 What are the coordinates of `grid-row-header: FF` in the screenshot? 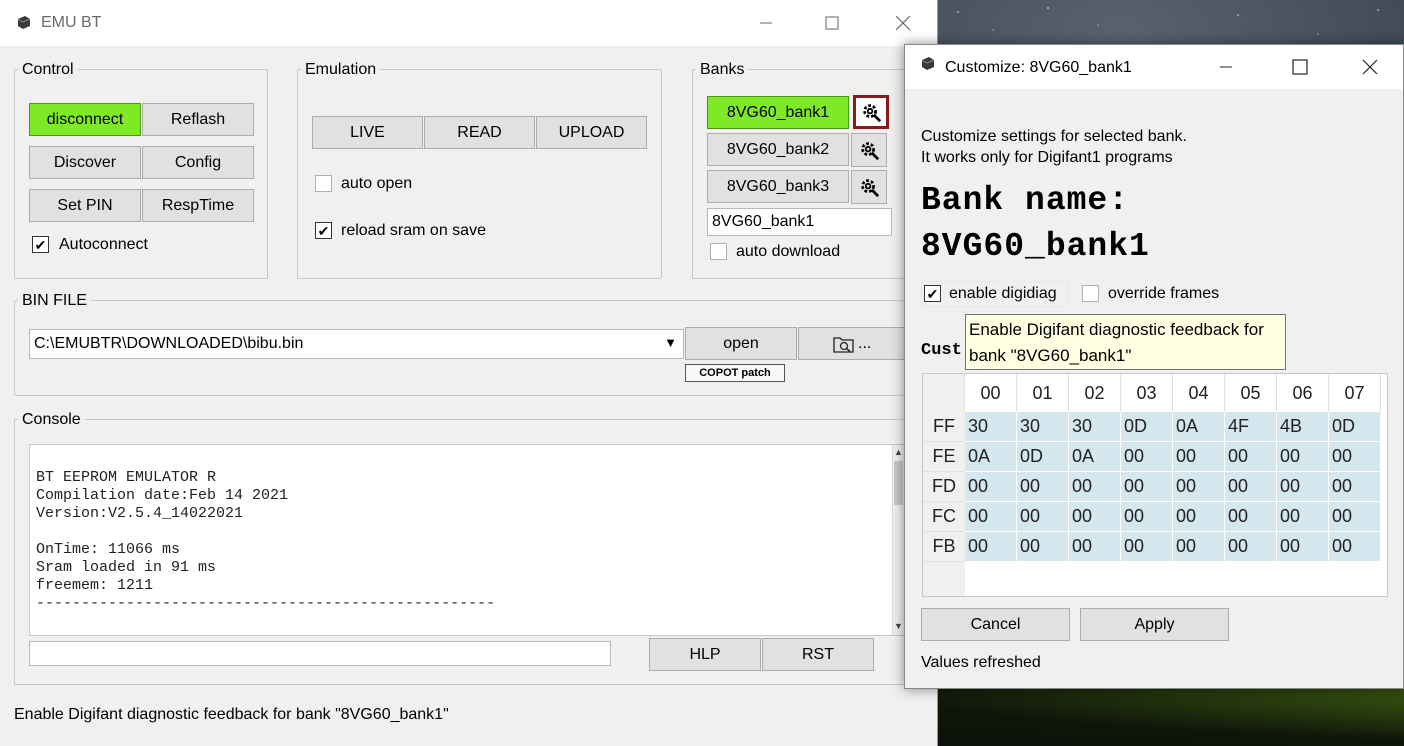 It's located at (944, 427).